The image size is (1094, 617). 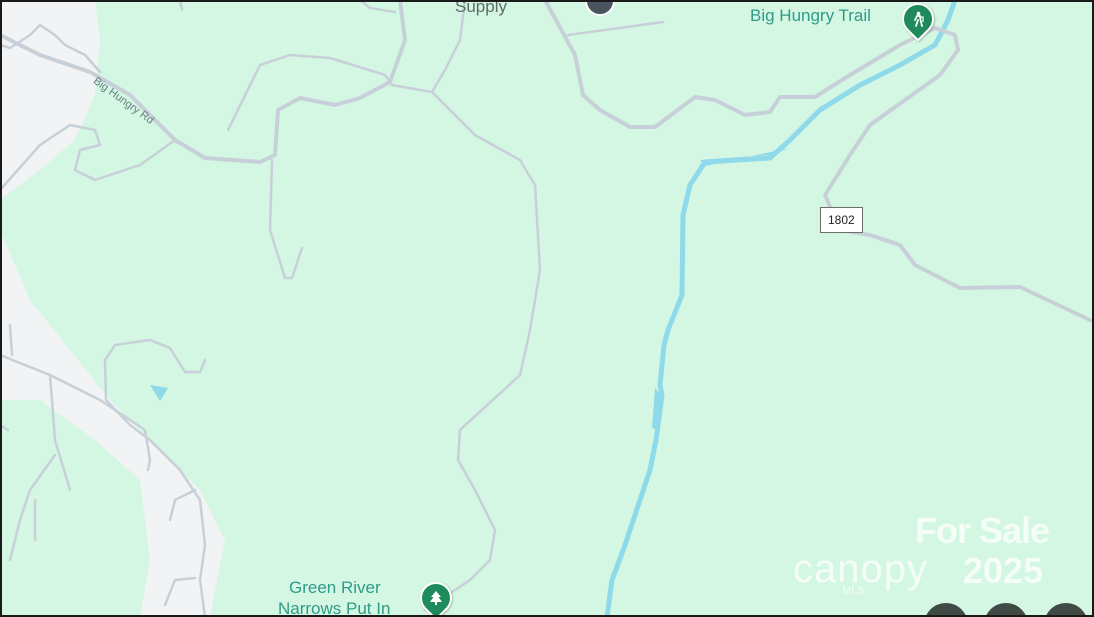 What do you see at coordinates (482, 351) in the screenshot?
I see `road-center-loop` at bounding box center [482, 351].